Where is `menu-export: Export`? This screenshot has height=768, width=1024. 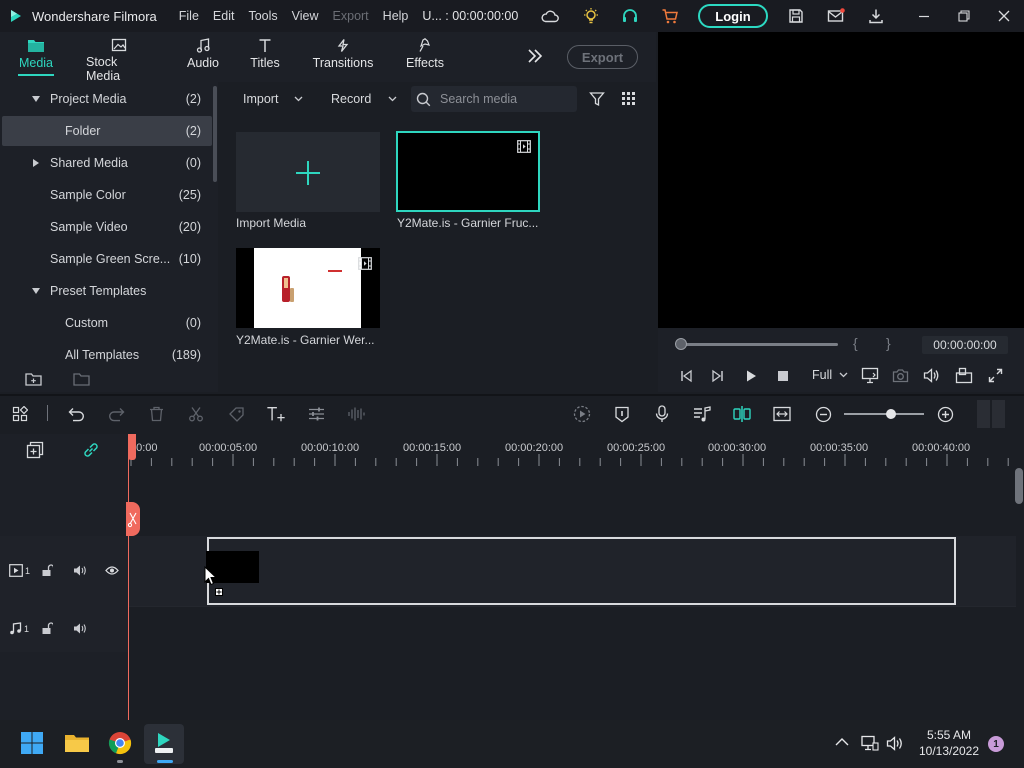 menu-export: Export is located at coordinates (351, 16).